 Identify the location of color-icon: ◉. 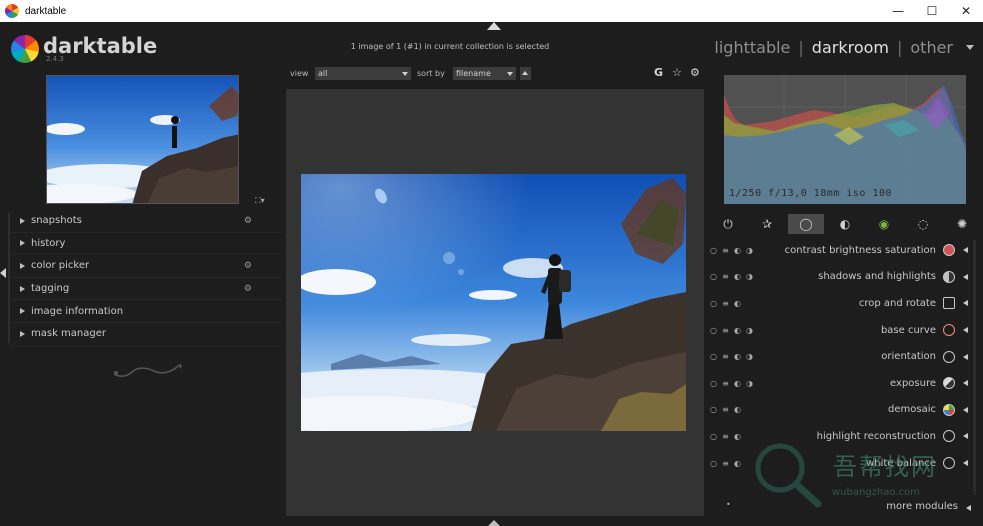
(884, 224).